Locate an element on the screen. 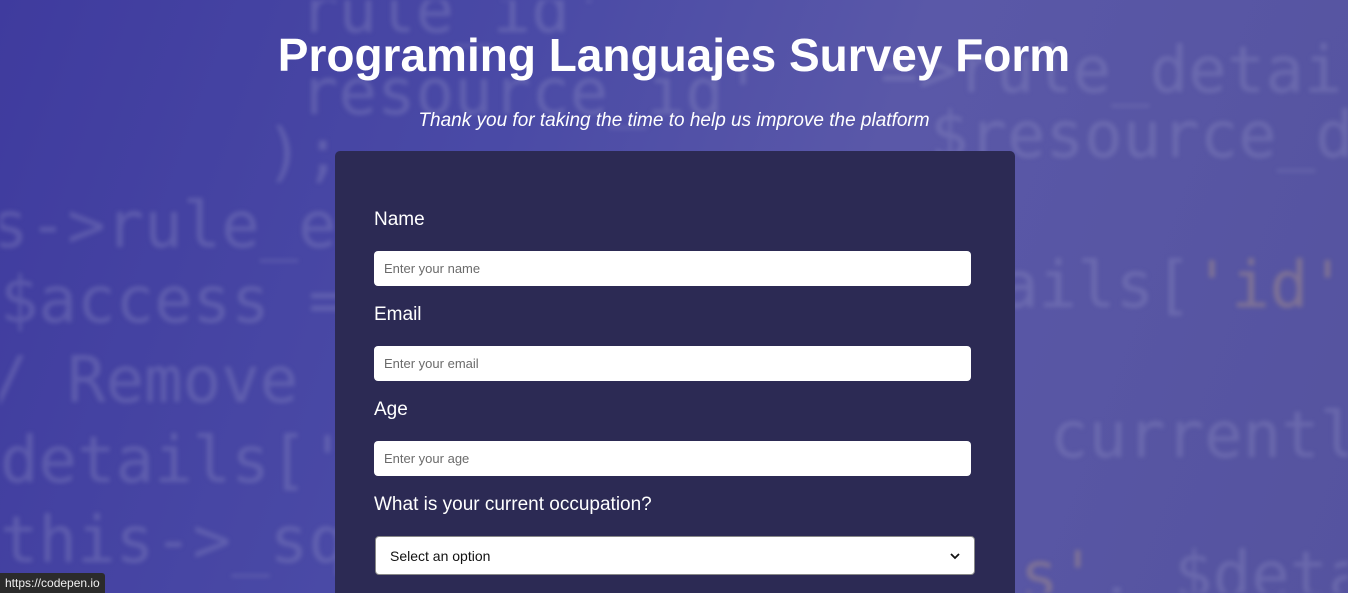  page-title: Programing Languajes Survey Form is located at coordinates (674, 55).